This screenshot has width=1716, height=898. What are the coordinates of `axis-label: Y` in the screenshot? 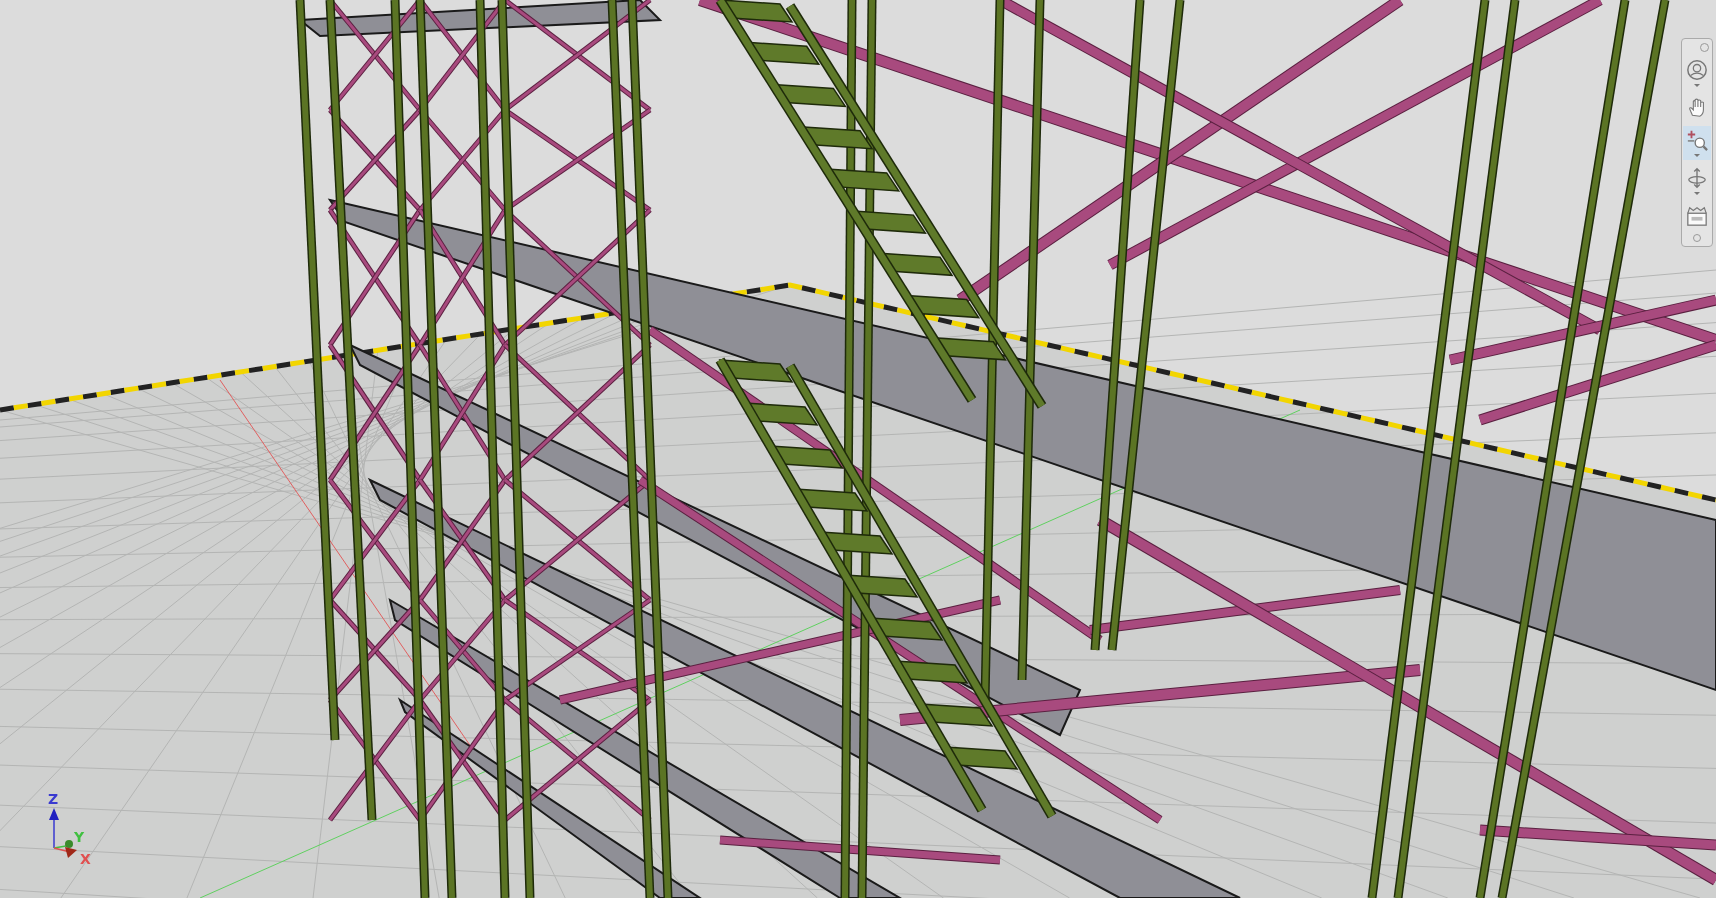 It's located at (79, 837).